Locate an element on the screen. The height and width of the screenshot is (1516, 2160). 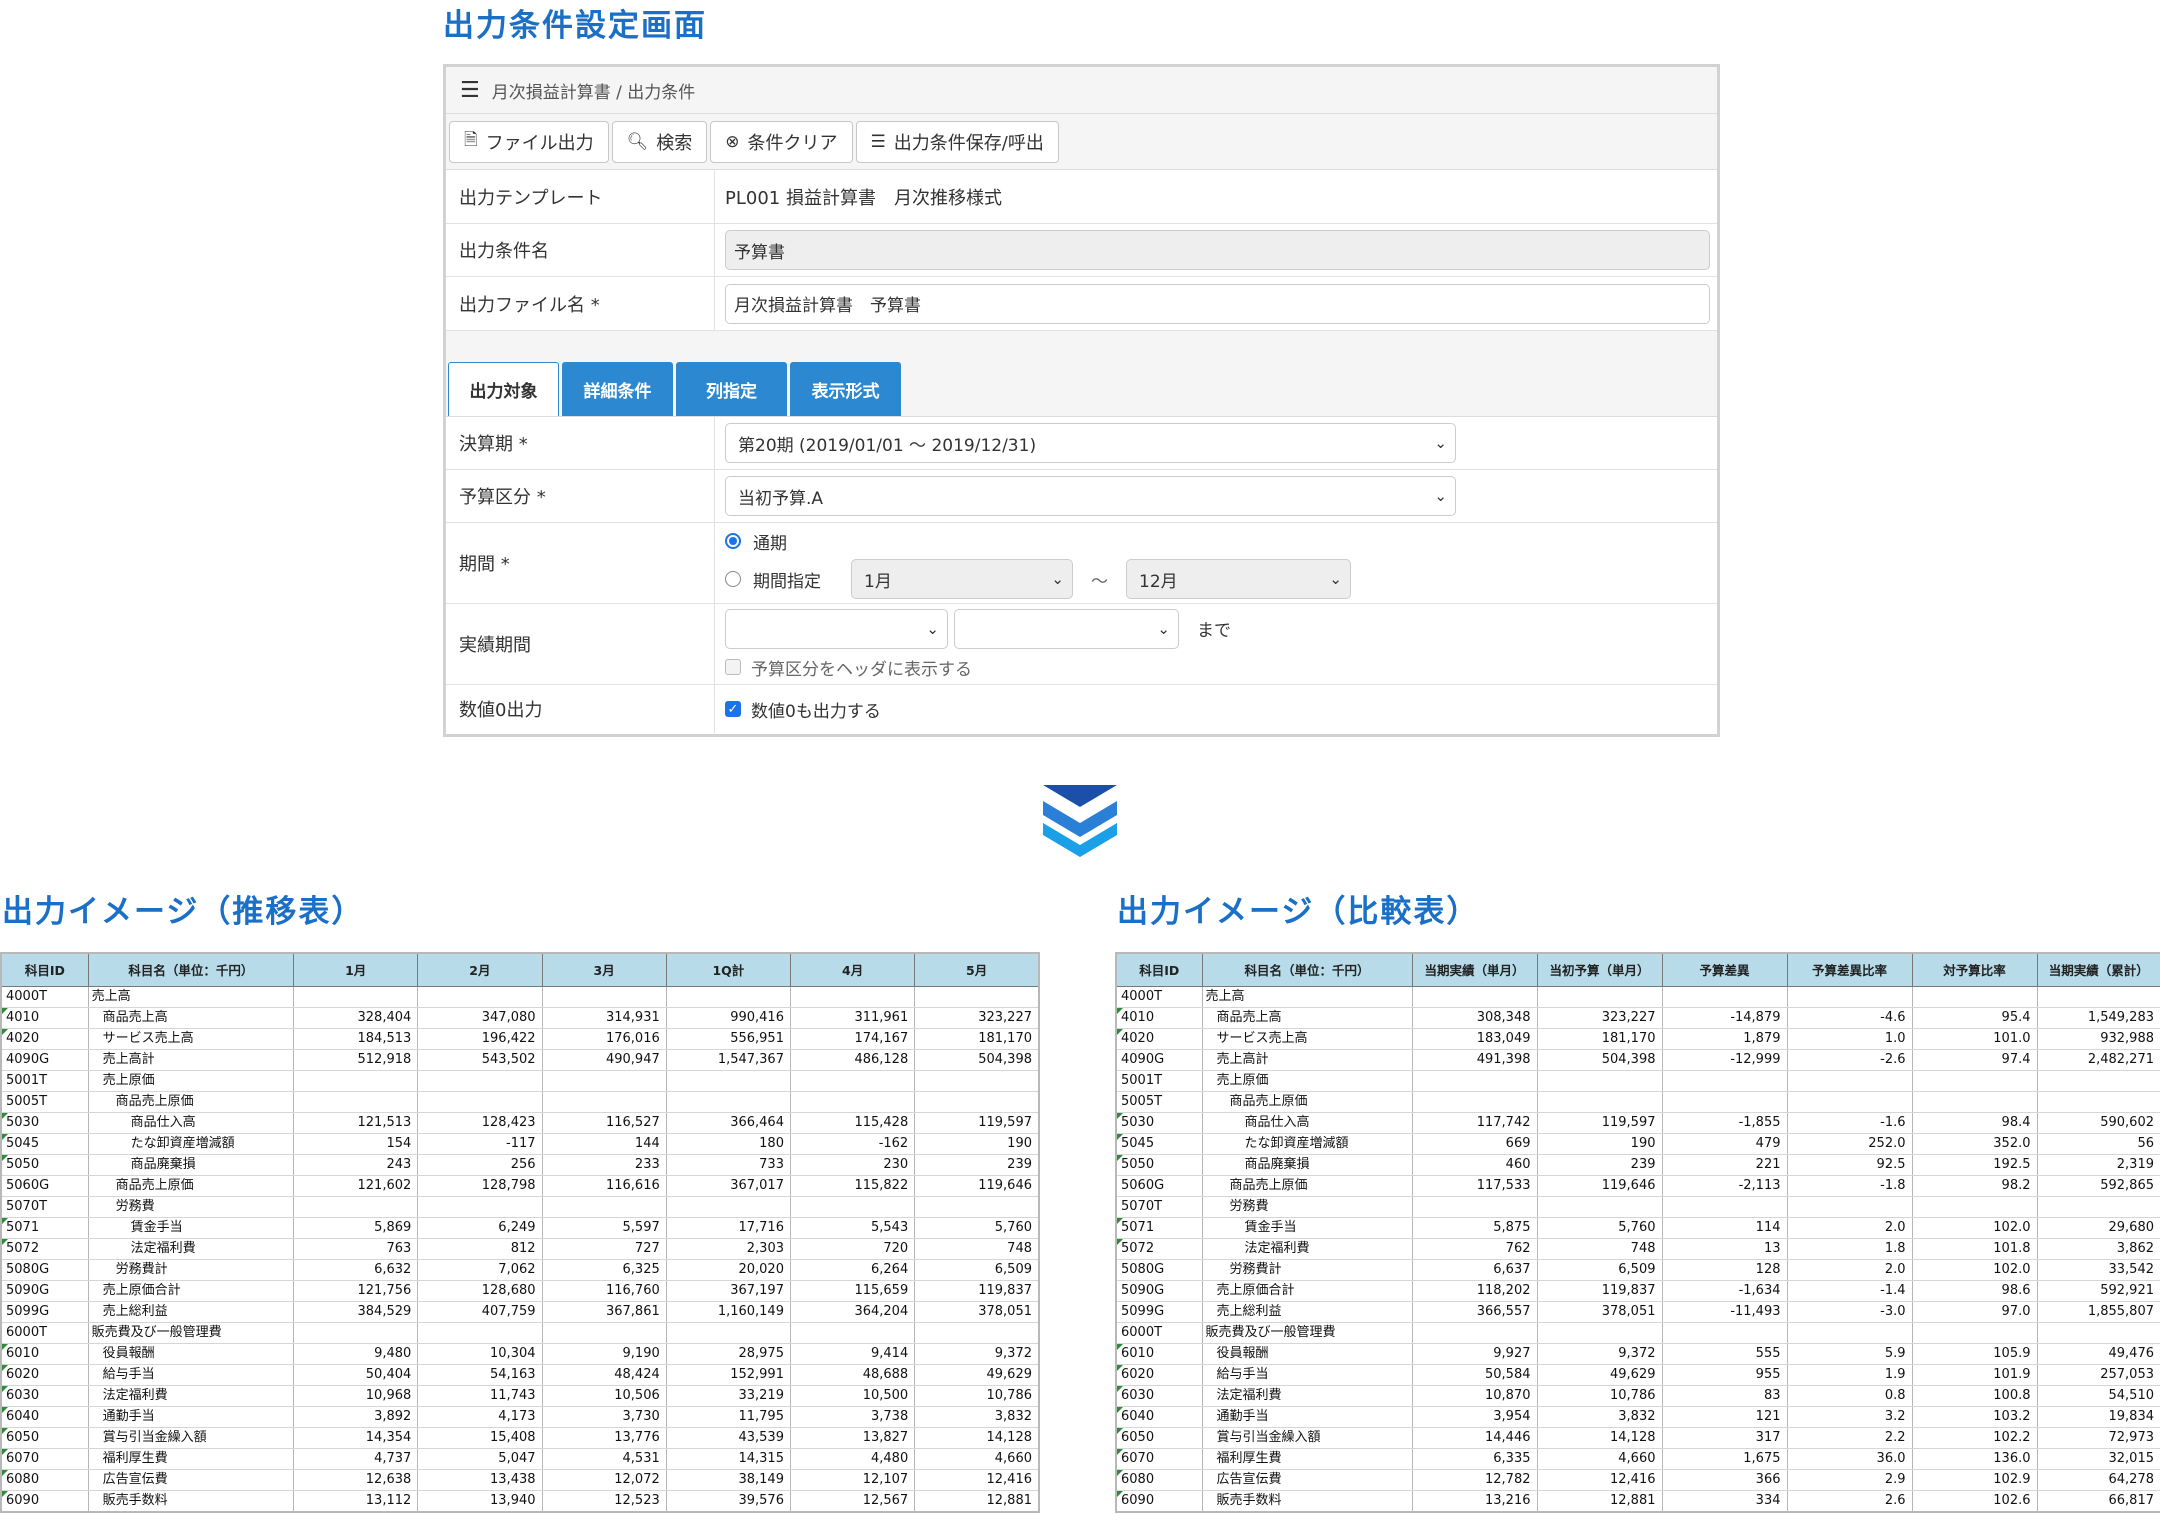
fiscal-period-select: 第20期 (2019/01/01 ～ 2019/12/31) ⌄ is located at coordinates (1090, 443).